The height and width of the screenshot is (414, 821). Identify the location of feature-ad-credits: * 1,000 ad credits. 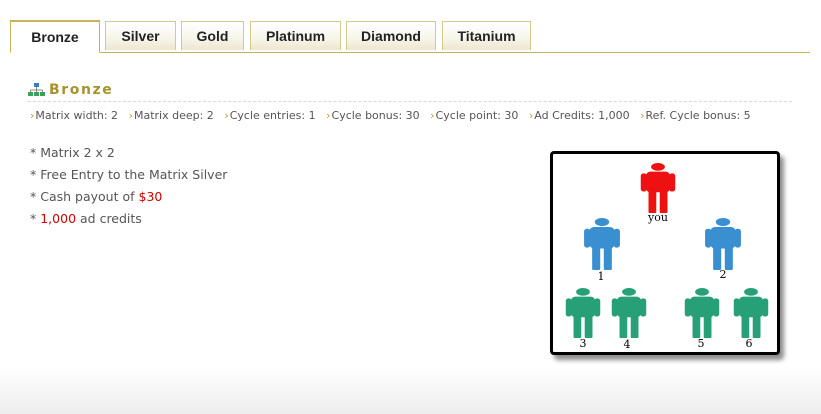
(86, 218).